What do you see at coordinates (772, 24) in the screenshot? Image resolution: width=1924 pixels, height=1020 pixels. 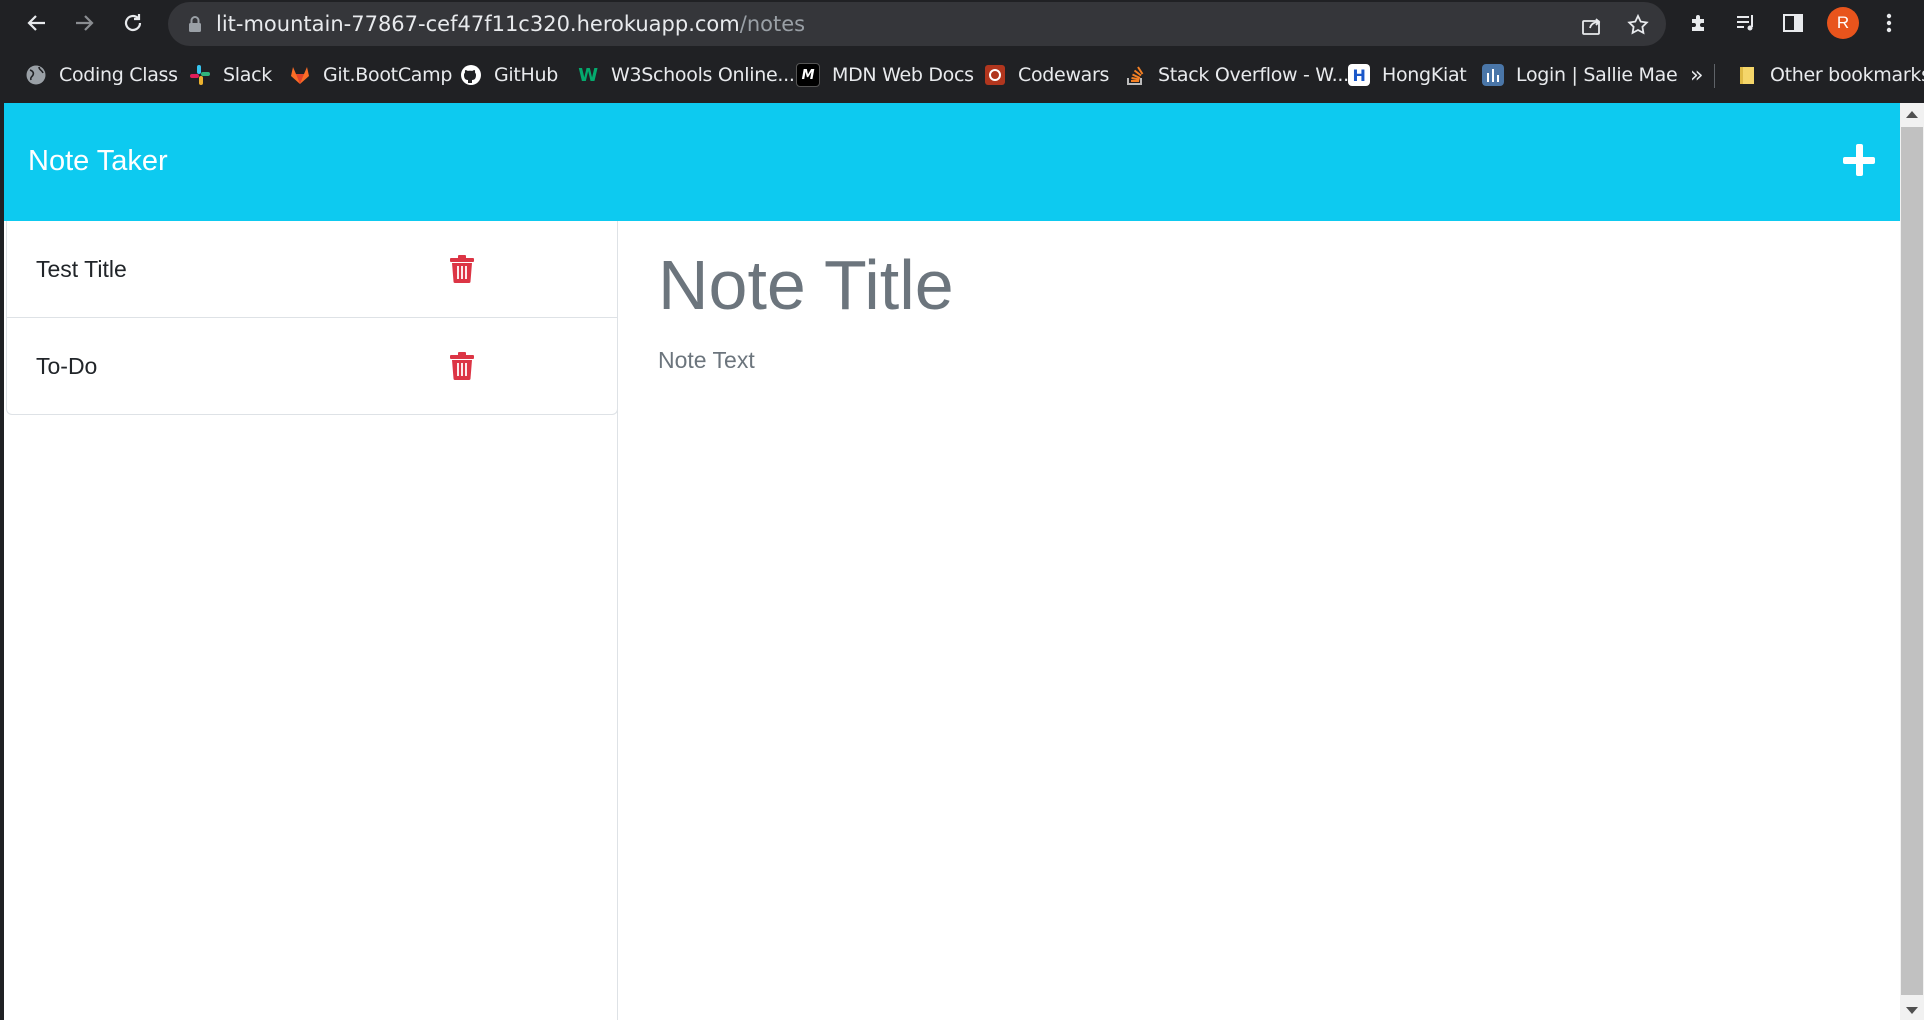 I see `url-path: /notes` at bounding box center [772, 24].